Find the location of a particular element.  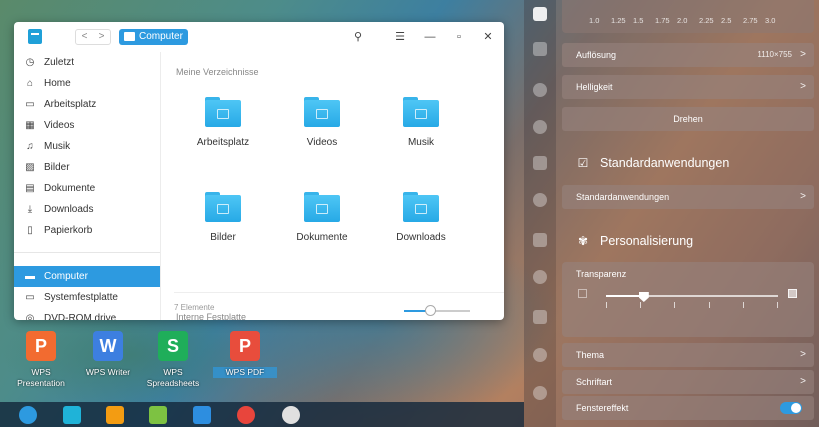

folder-downloads: Downloads is located at coordinates (419, 232).